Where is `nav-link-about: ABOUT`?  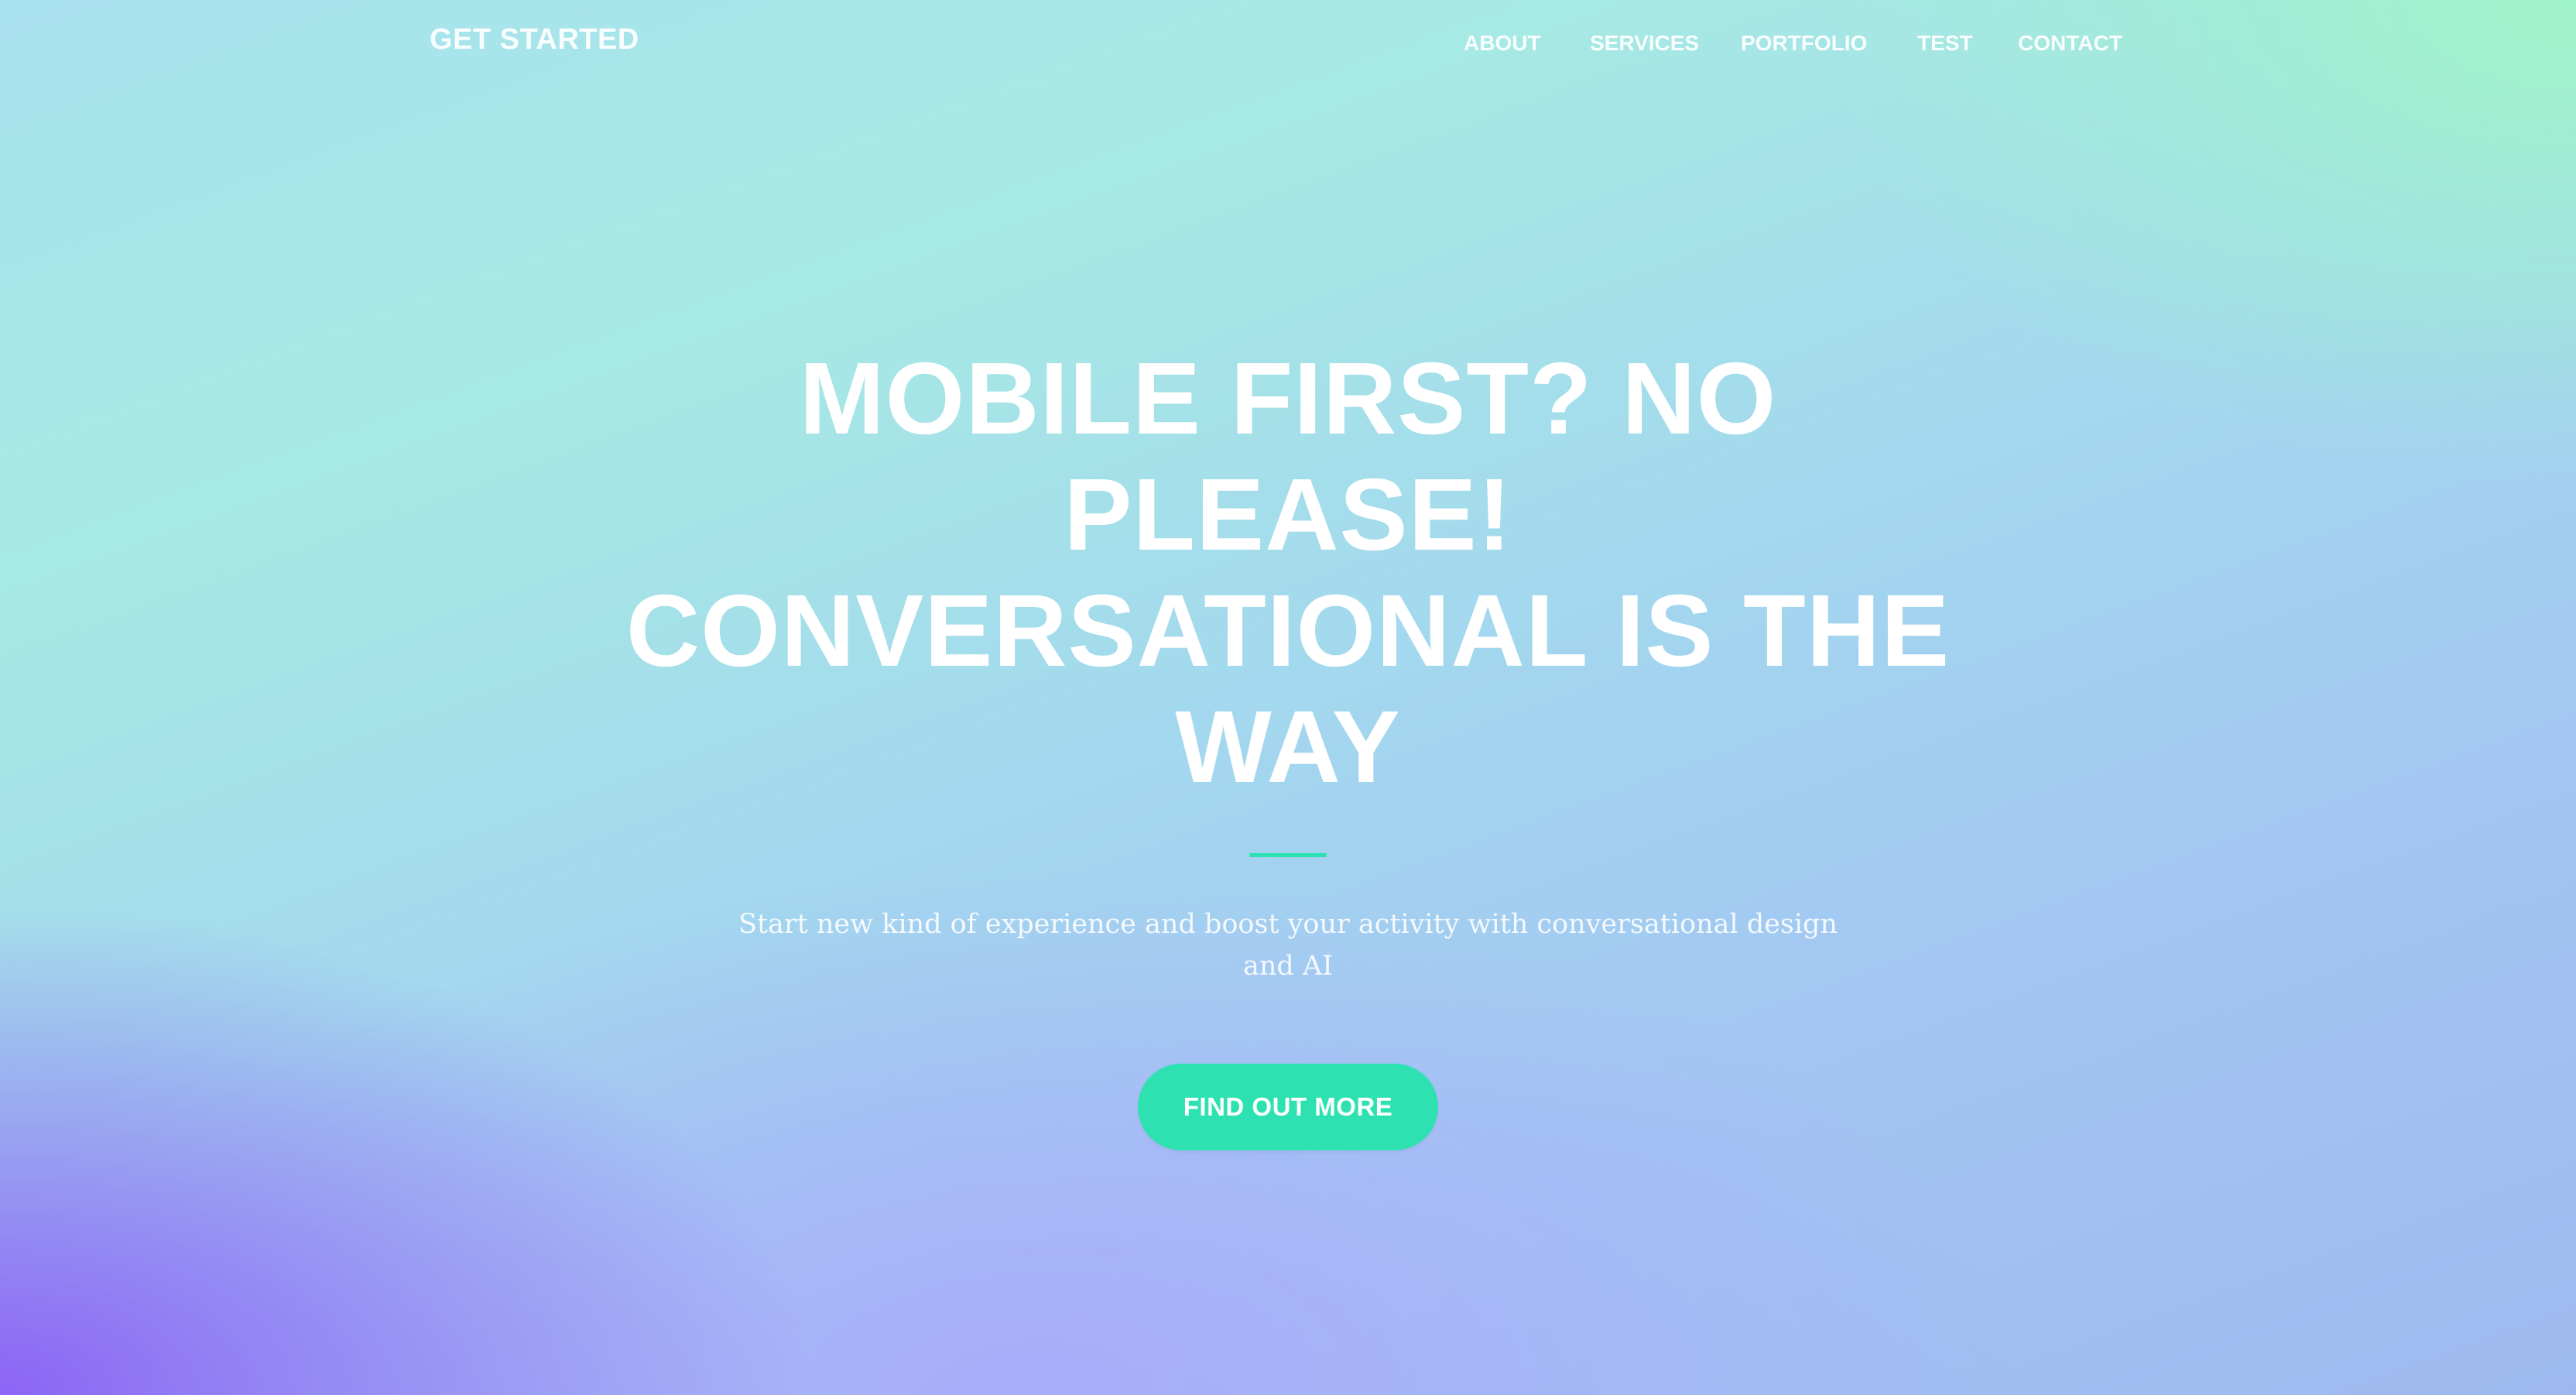
nav-link-about: ABOUT is located at coordinates (1502, 43).